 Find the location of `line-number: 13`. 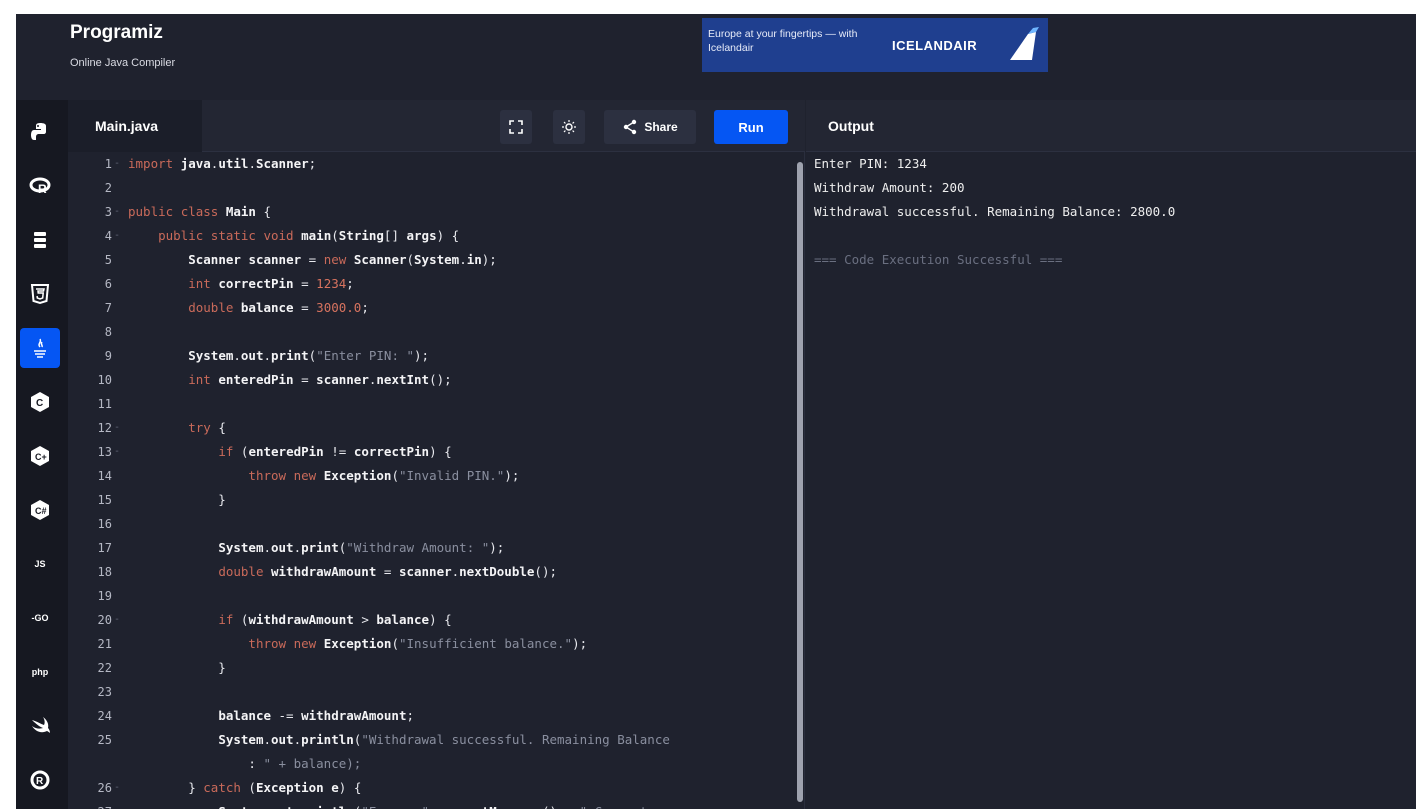

line-number: 13 is located at coordinates (104, 452).